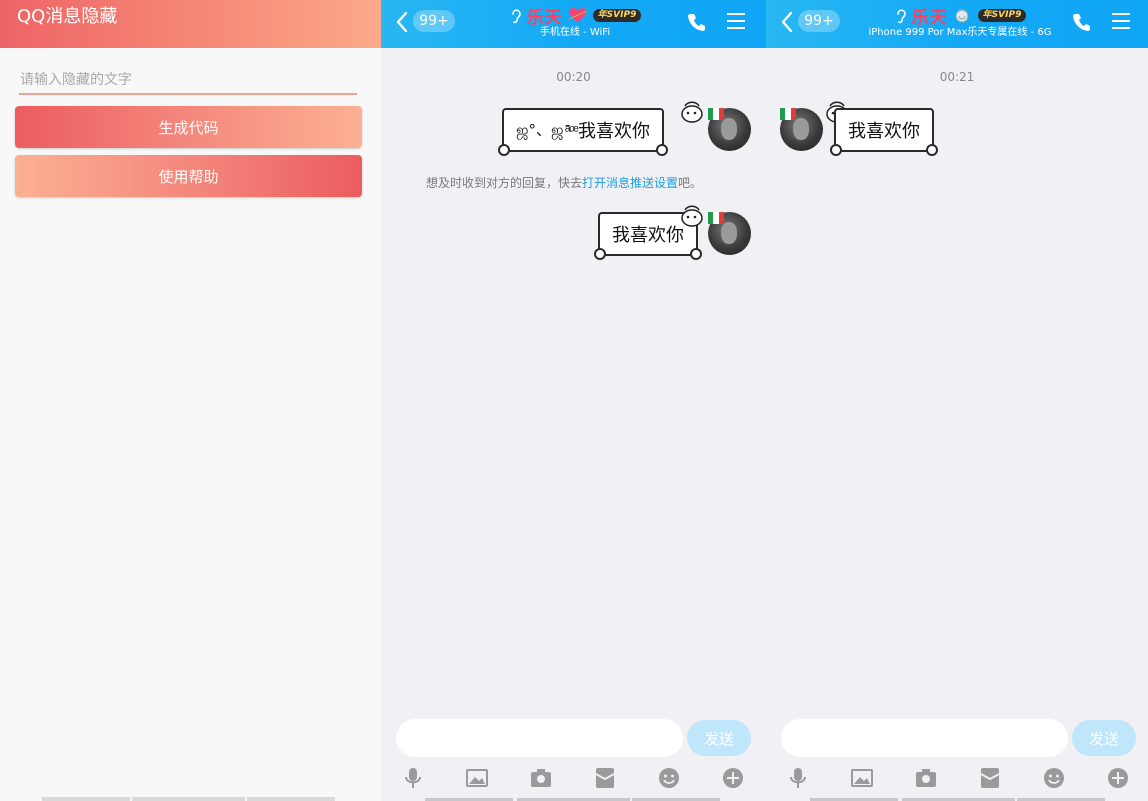 This screenshot has height=801, width=1148. Describe the element at coordinates (190, 24) in the screenshot. I see `app-header: QQ消息隐藏` at that location.